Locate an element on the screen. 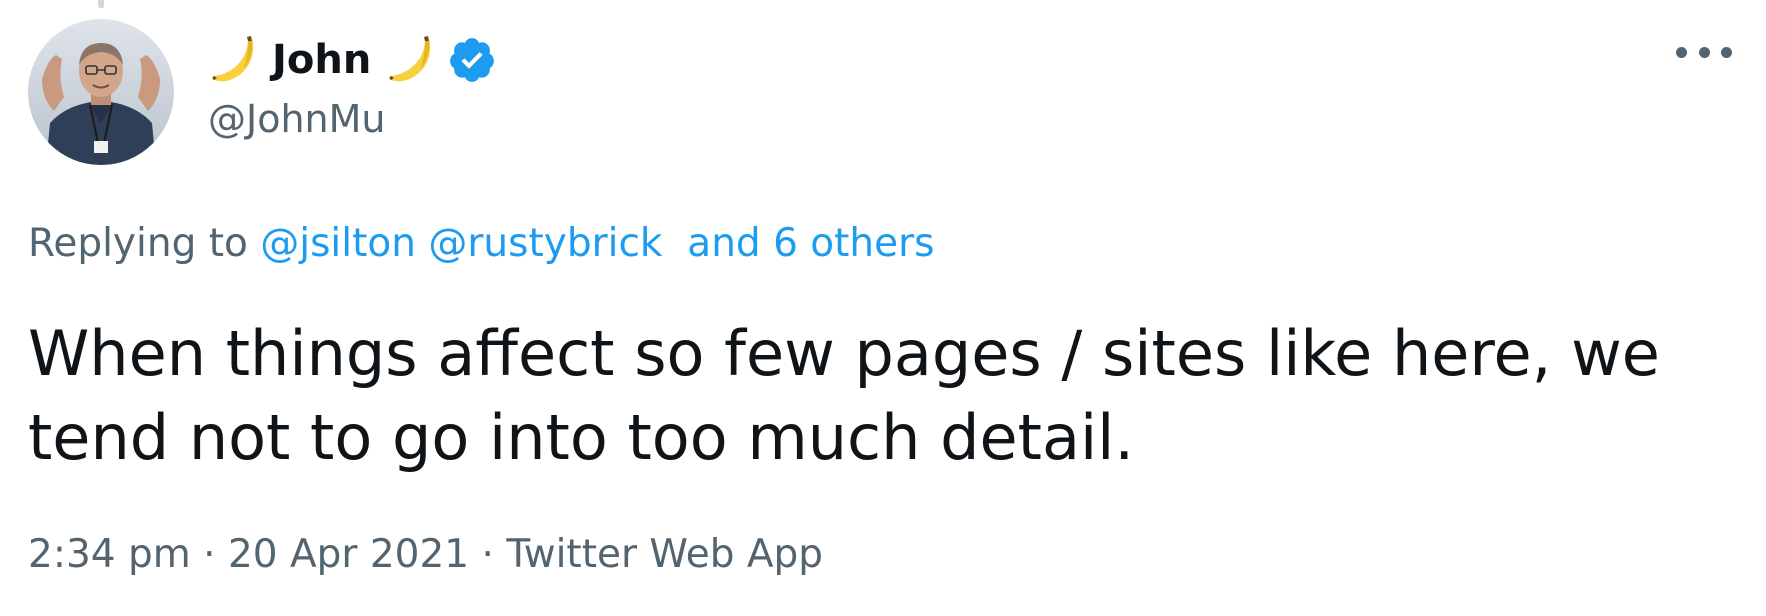 This screenshot has width=1766, height=616. tweet-time-link: 2:34 pm is located at coordinates (109, 554).